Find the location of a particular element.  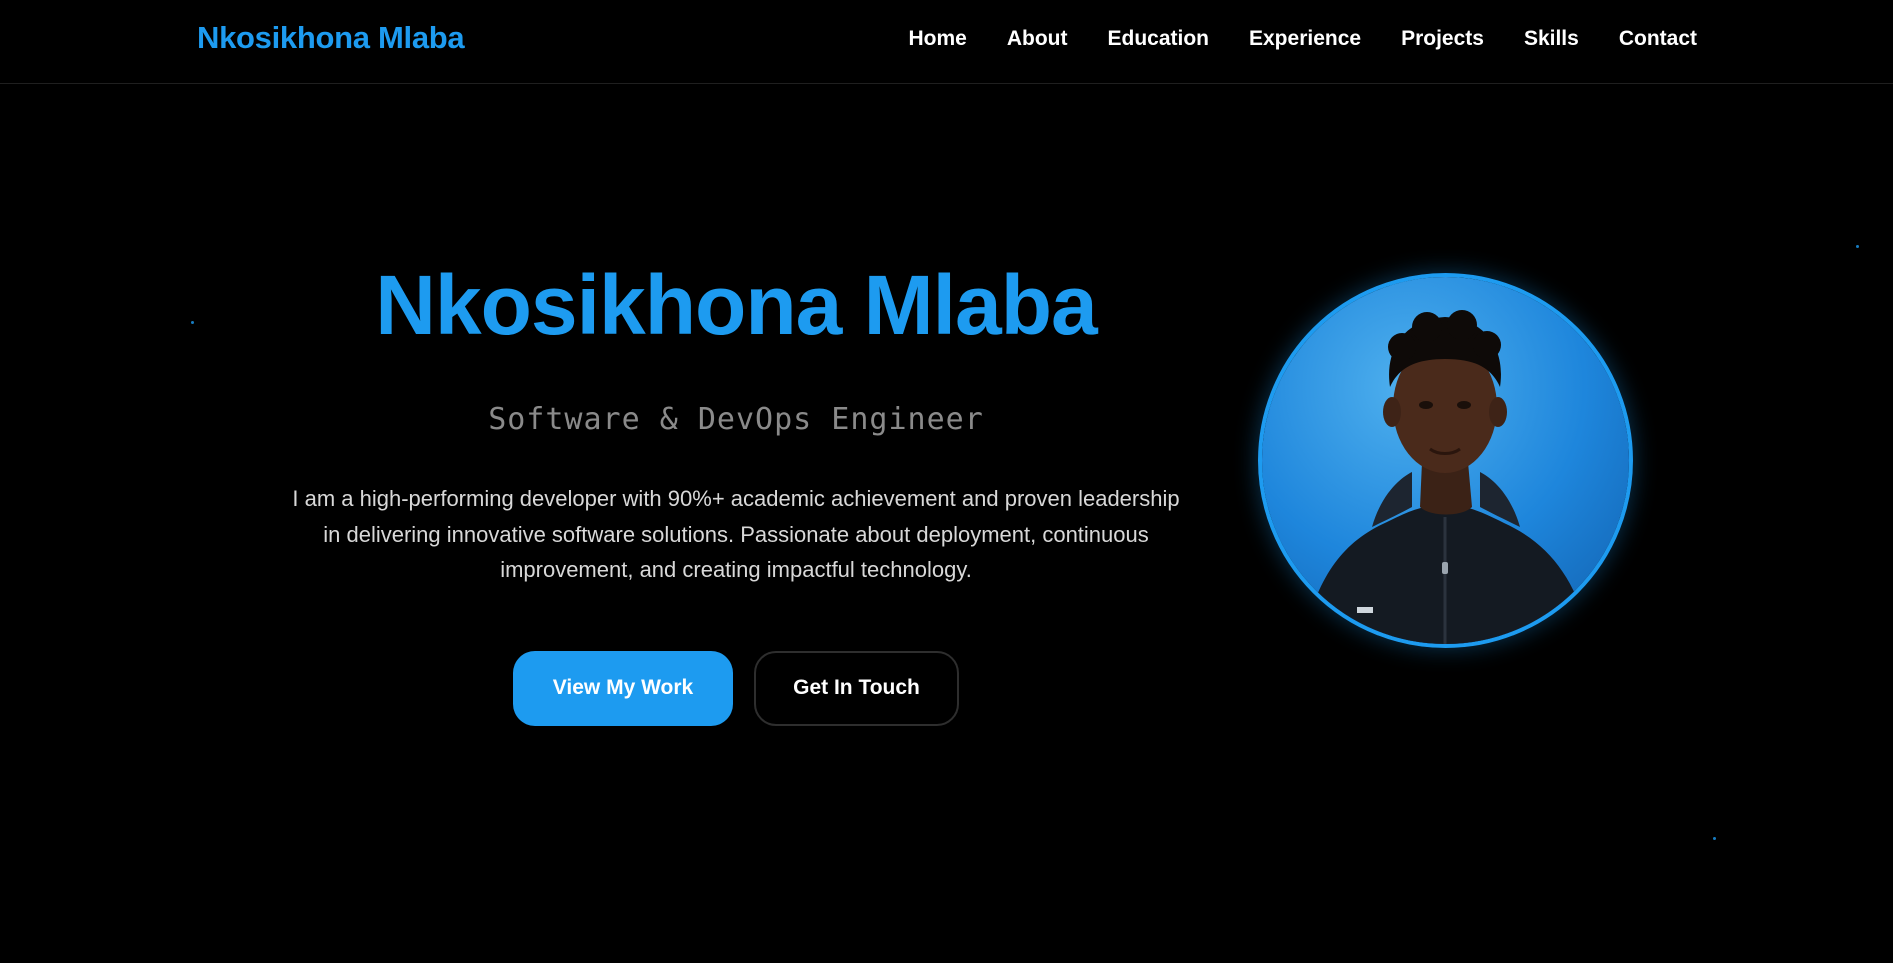

nav-link-skills: Skills is located at coordinates (1551, 38).